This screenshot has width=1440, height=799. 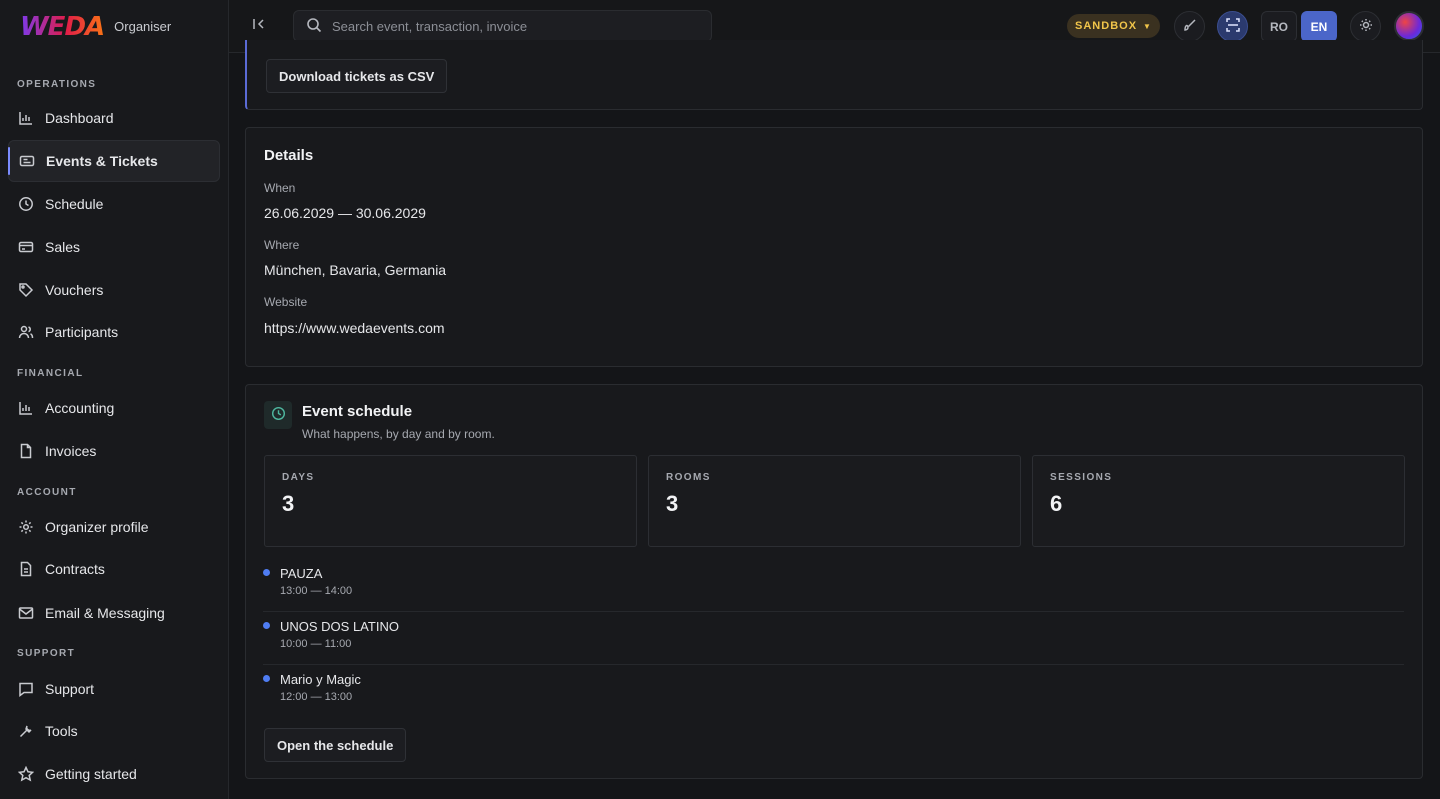 I want to click on sidebar-item-schedule: Schedule, so click(x=114, y=204).